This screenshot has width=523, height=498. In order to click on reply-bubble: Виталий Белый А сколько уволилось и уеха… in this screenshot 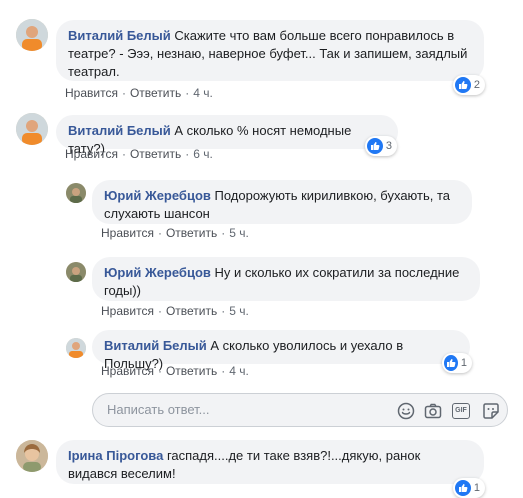, I will do `click(281, 350)`.